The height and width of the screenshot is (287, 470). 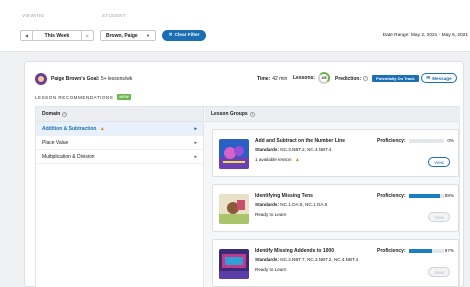 I want to click on domain-header-label: Domain, so click(x=51, y=114).